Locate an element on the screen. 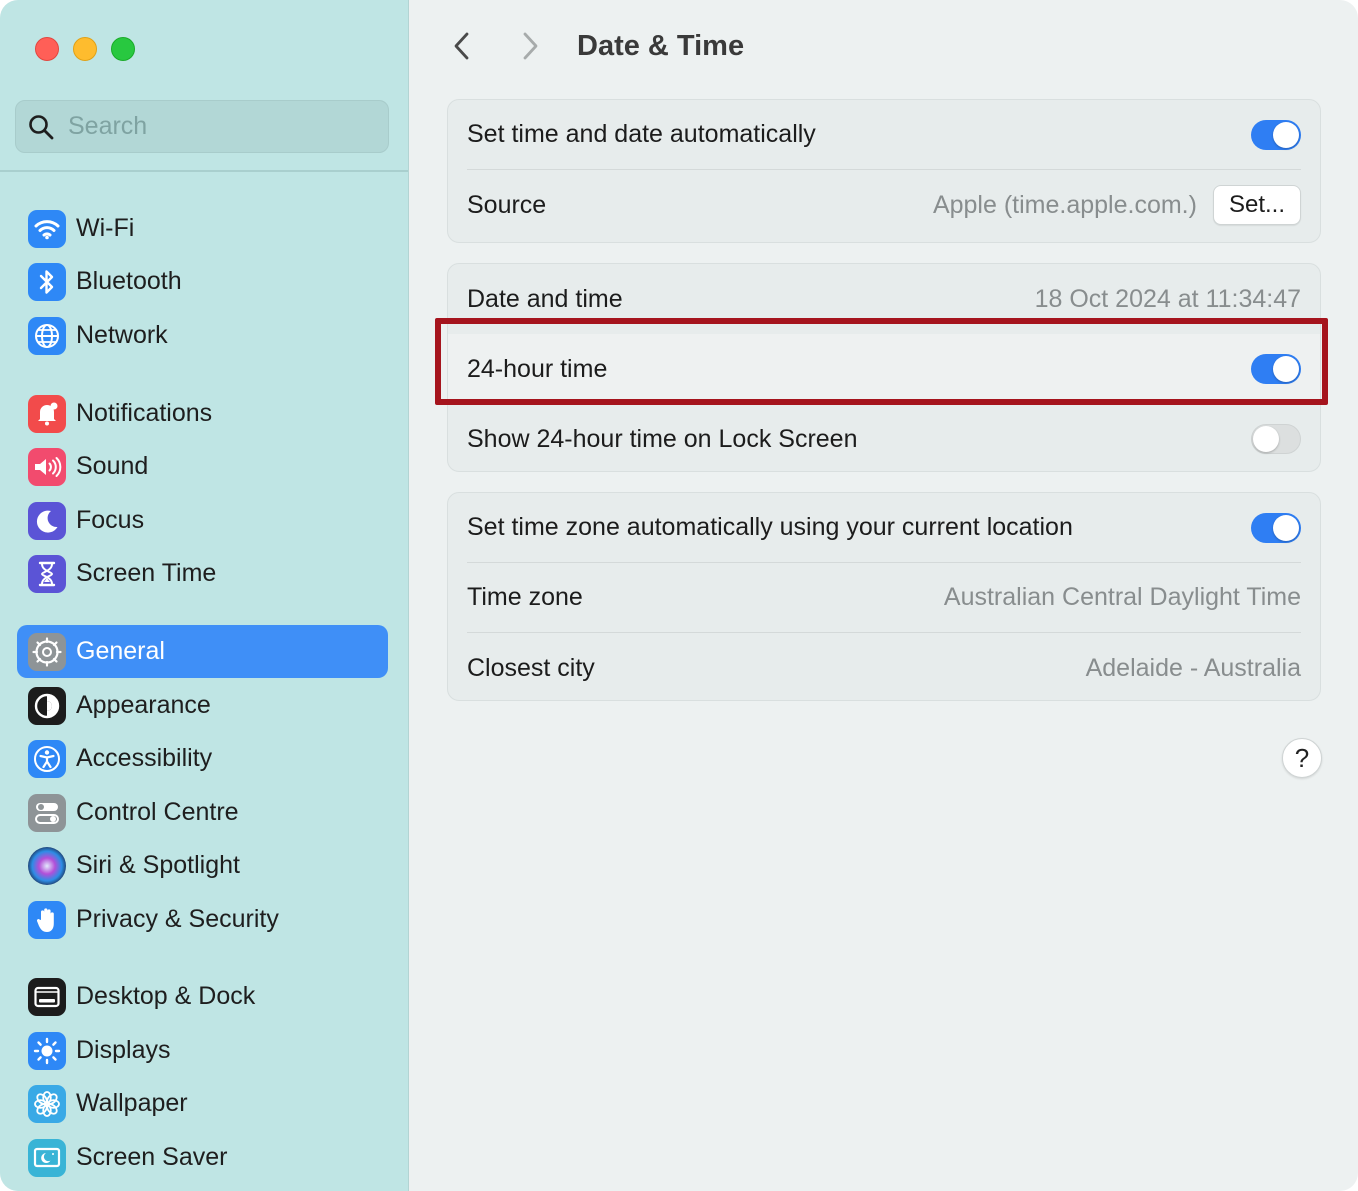 This screenshot has height=1191, width=1358. sidebar-item-label: Wi-Fi is located at coordinates (105, 228).